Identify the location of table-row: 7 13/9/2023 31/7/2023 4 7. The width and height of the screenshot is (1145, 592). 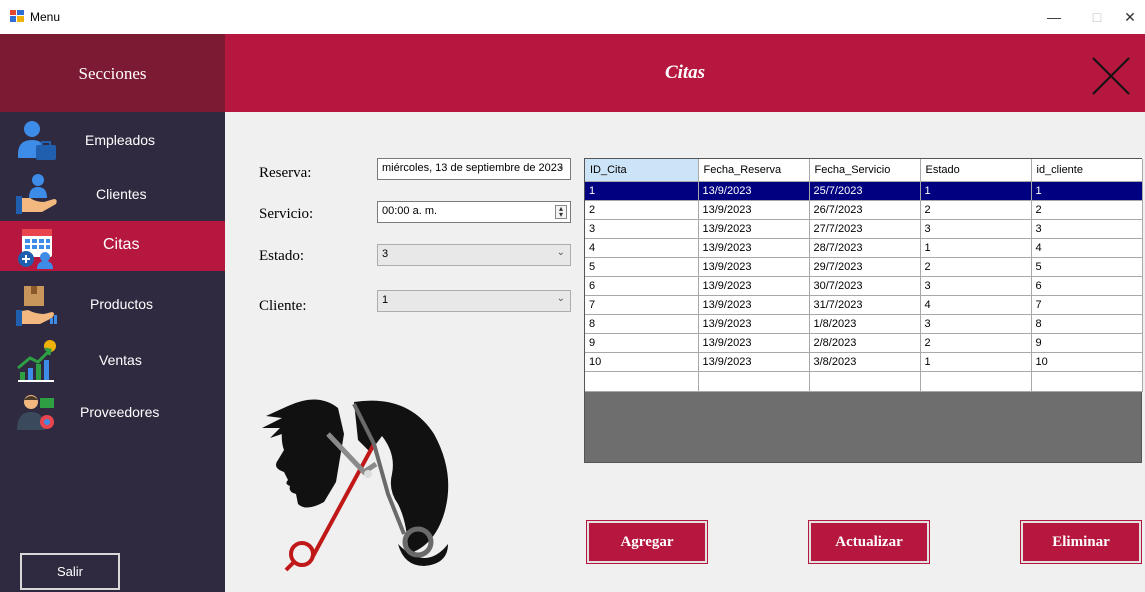
(864, 305).